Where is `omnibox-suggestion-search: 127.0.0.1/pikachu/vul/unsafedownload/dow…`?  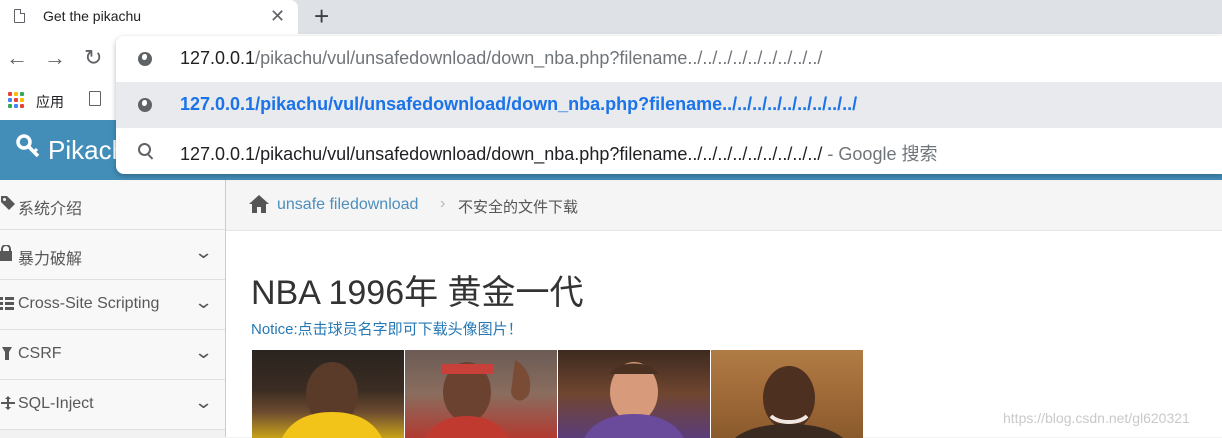 omnibox-suggestion-search: 127.0.0.1/pikachu/vul/unsafedownload/dow… is located at coordinates (669, 151).